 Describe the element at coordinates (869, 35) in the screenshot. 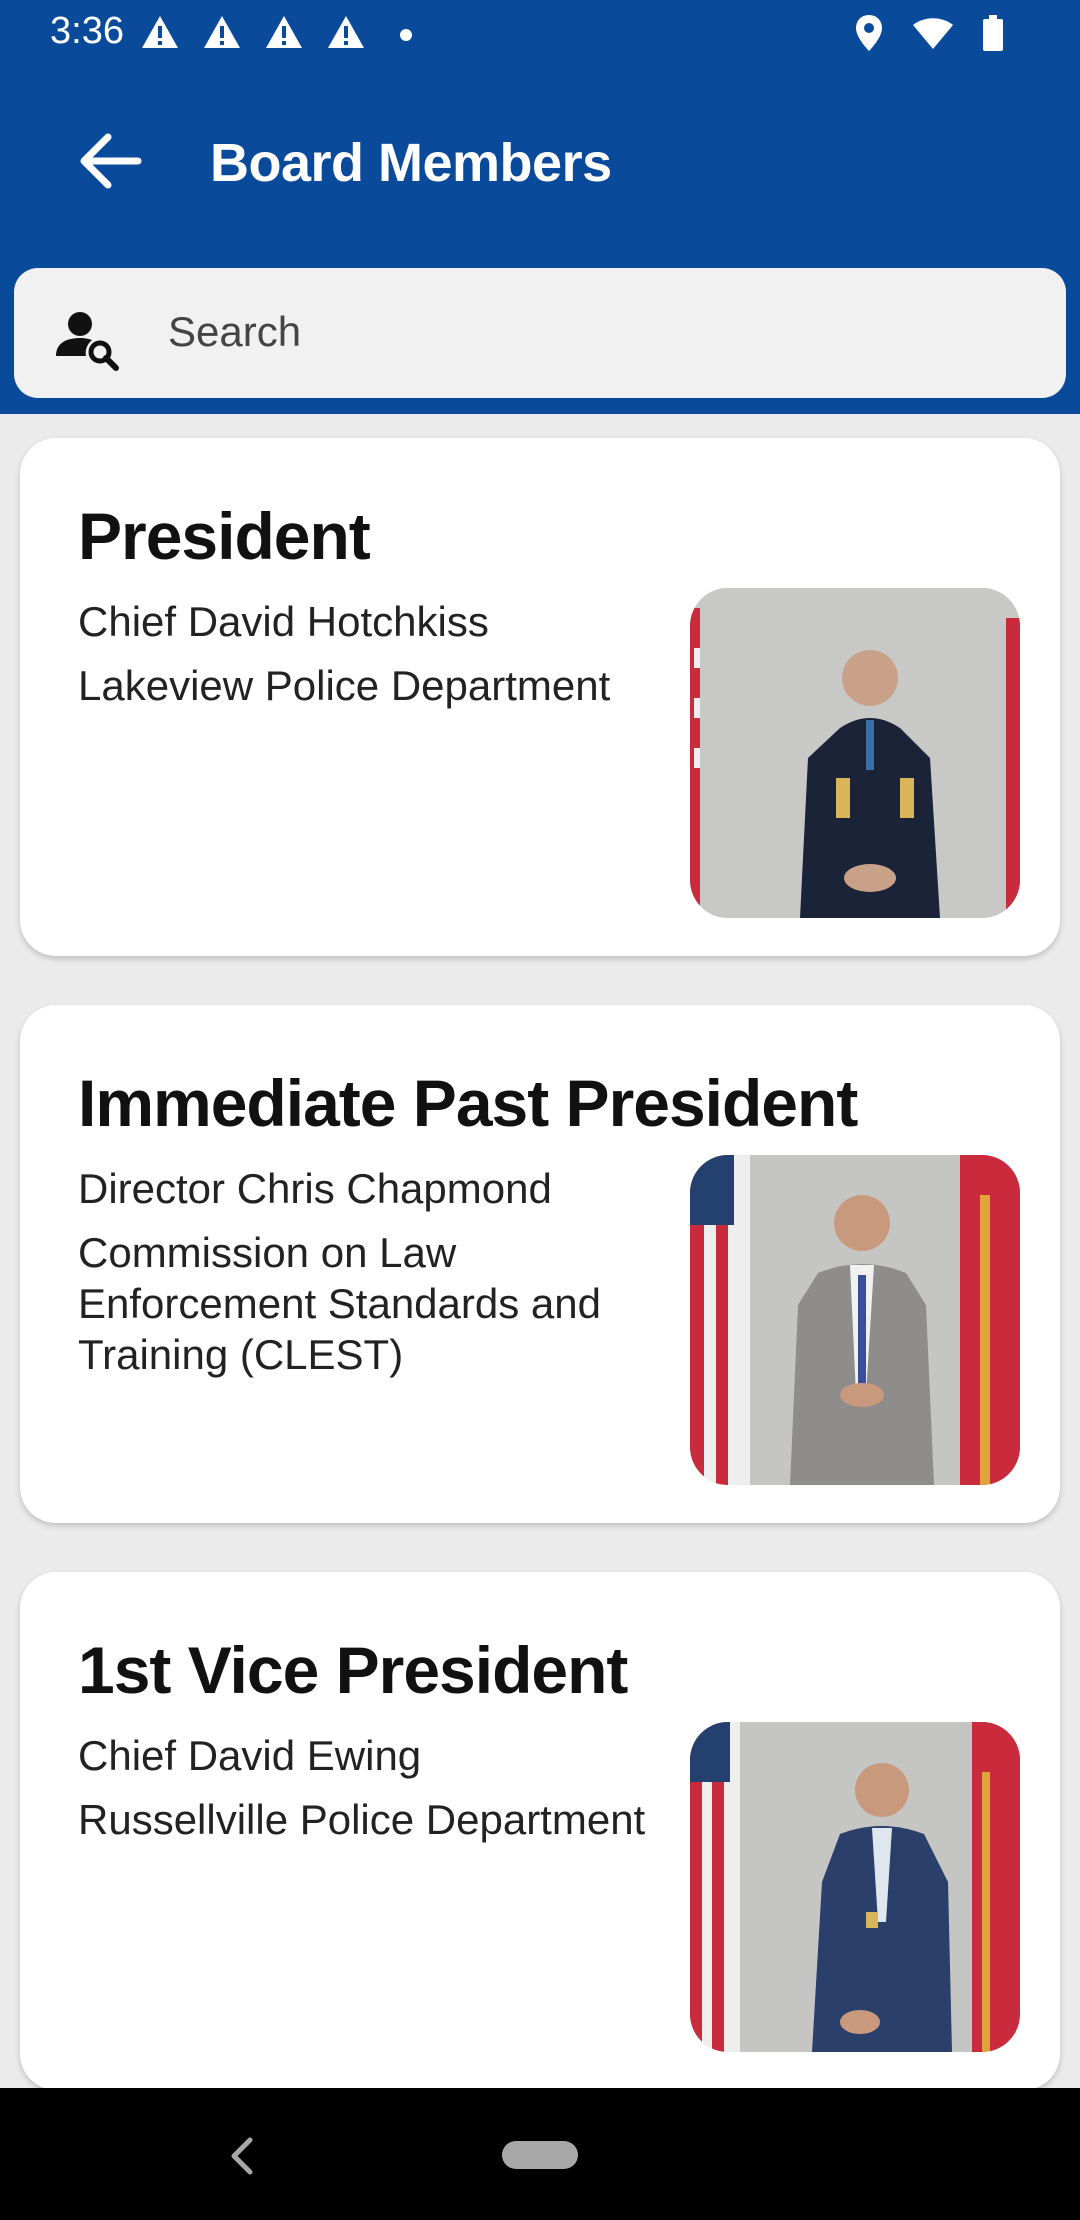

I see `location-icon` at that location.